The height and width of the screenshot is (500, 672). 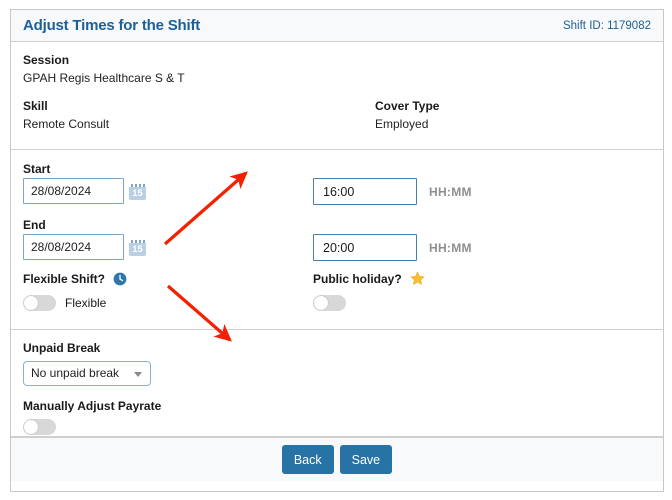 What do you see at coordinates (34, 225) in the screenshot?
I see `end-label: End` at bounding box center [34, 225].